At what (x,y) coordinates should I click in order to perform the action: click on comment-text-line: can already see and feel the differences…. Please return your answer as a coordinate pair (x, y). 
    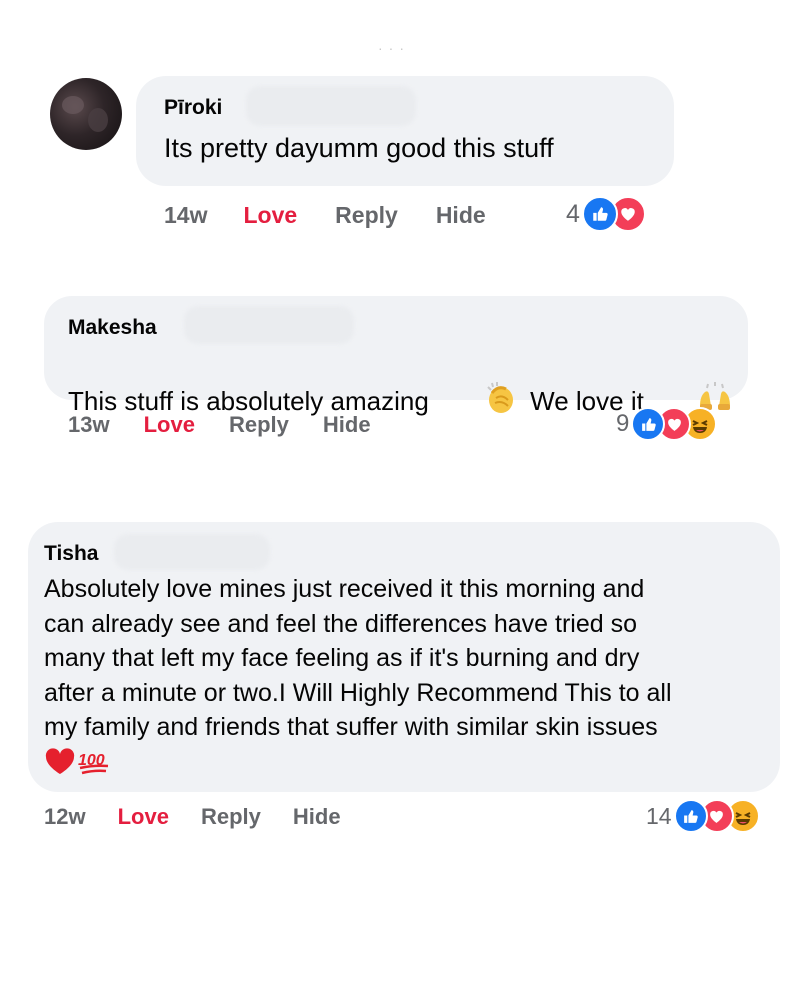
    Looking at the image, I should click on (340, 623).